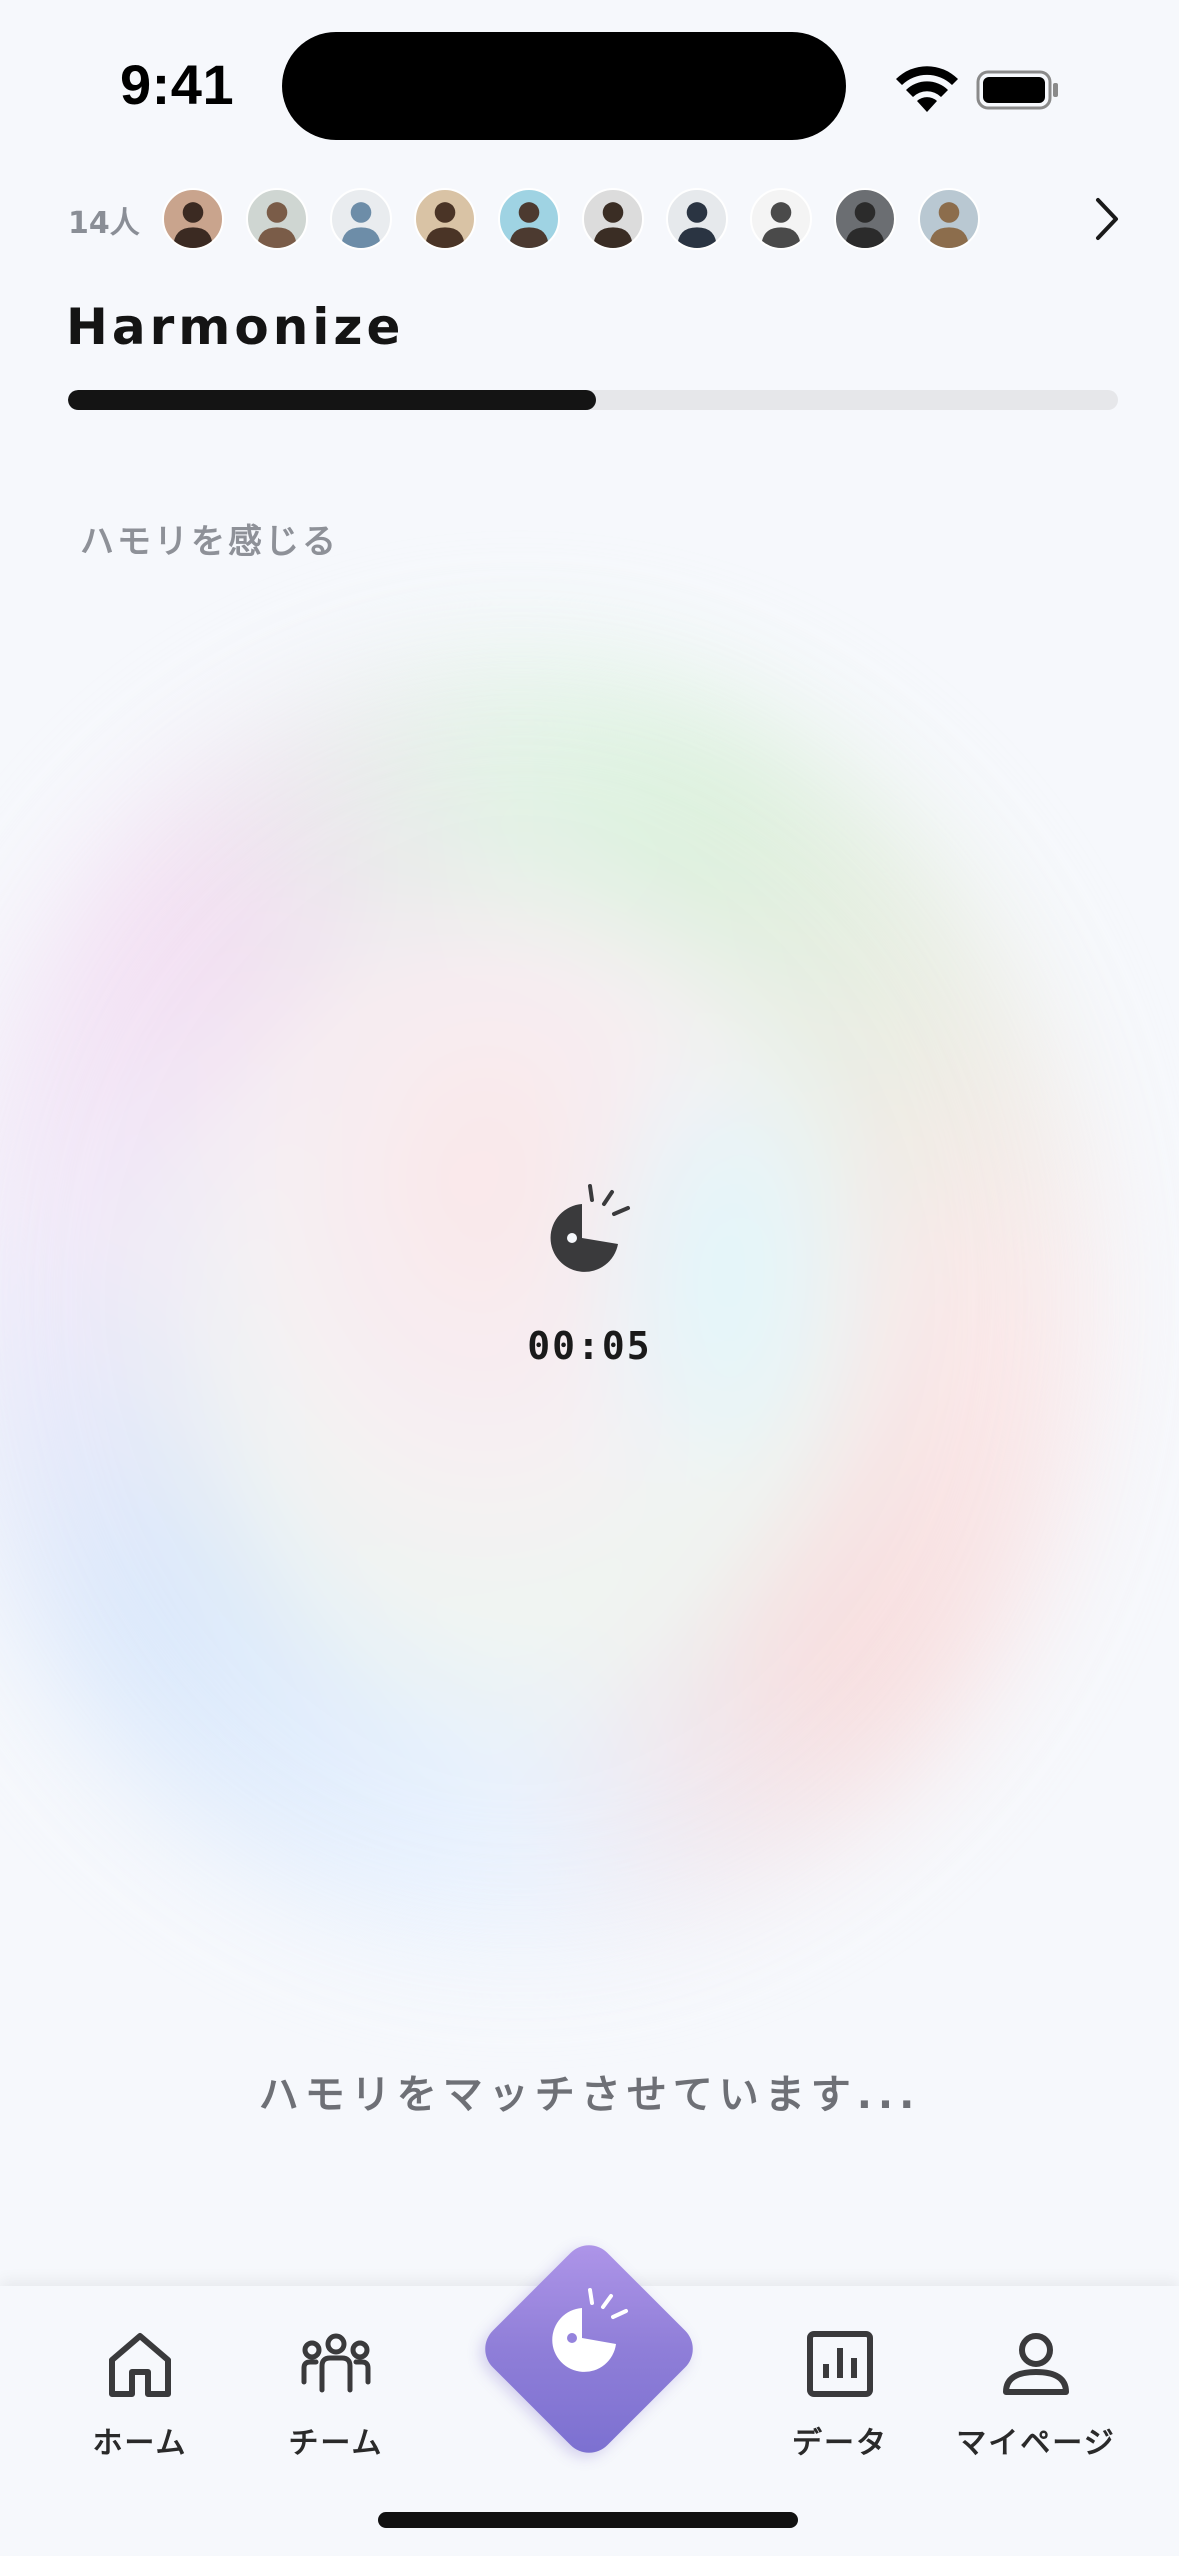 Image resolution: width=1179 pixels, height=2556 pixels. I want to click on home-icon, so click(140, 2365).